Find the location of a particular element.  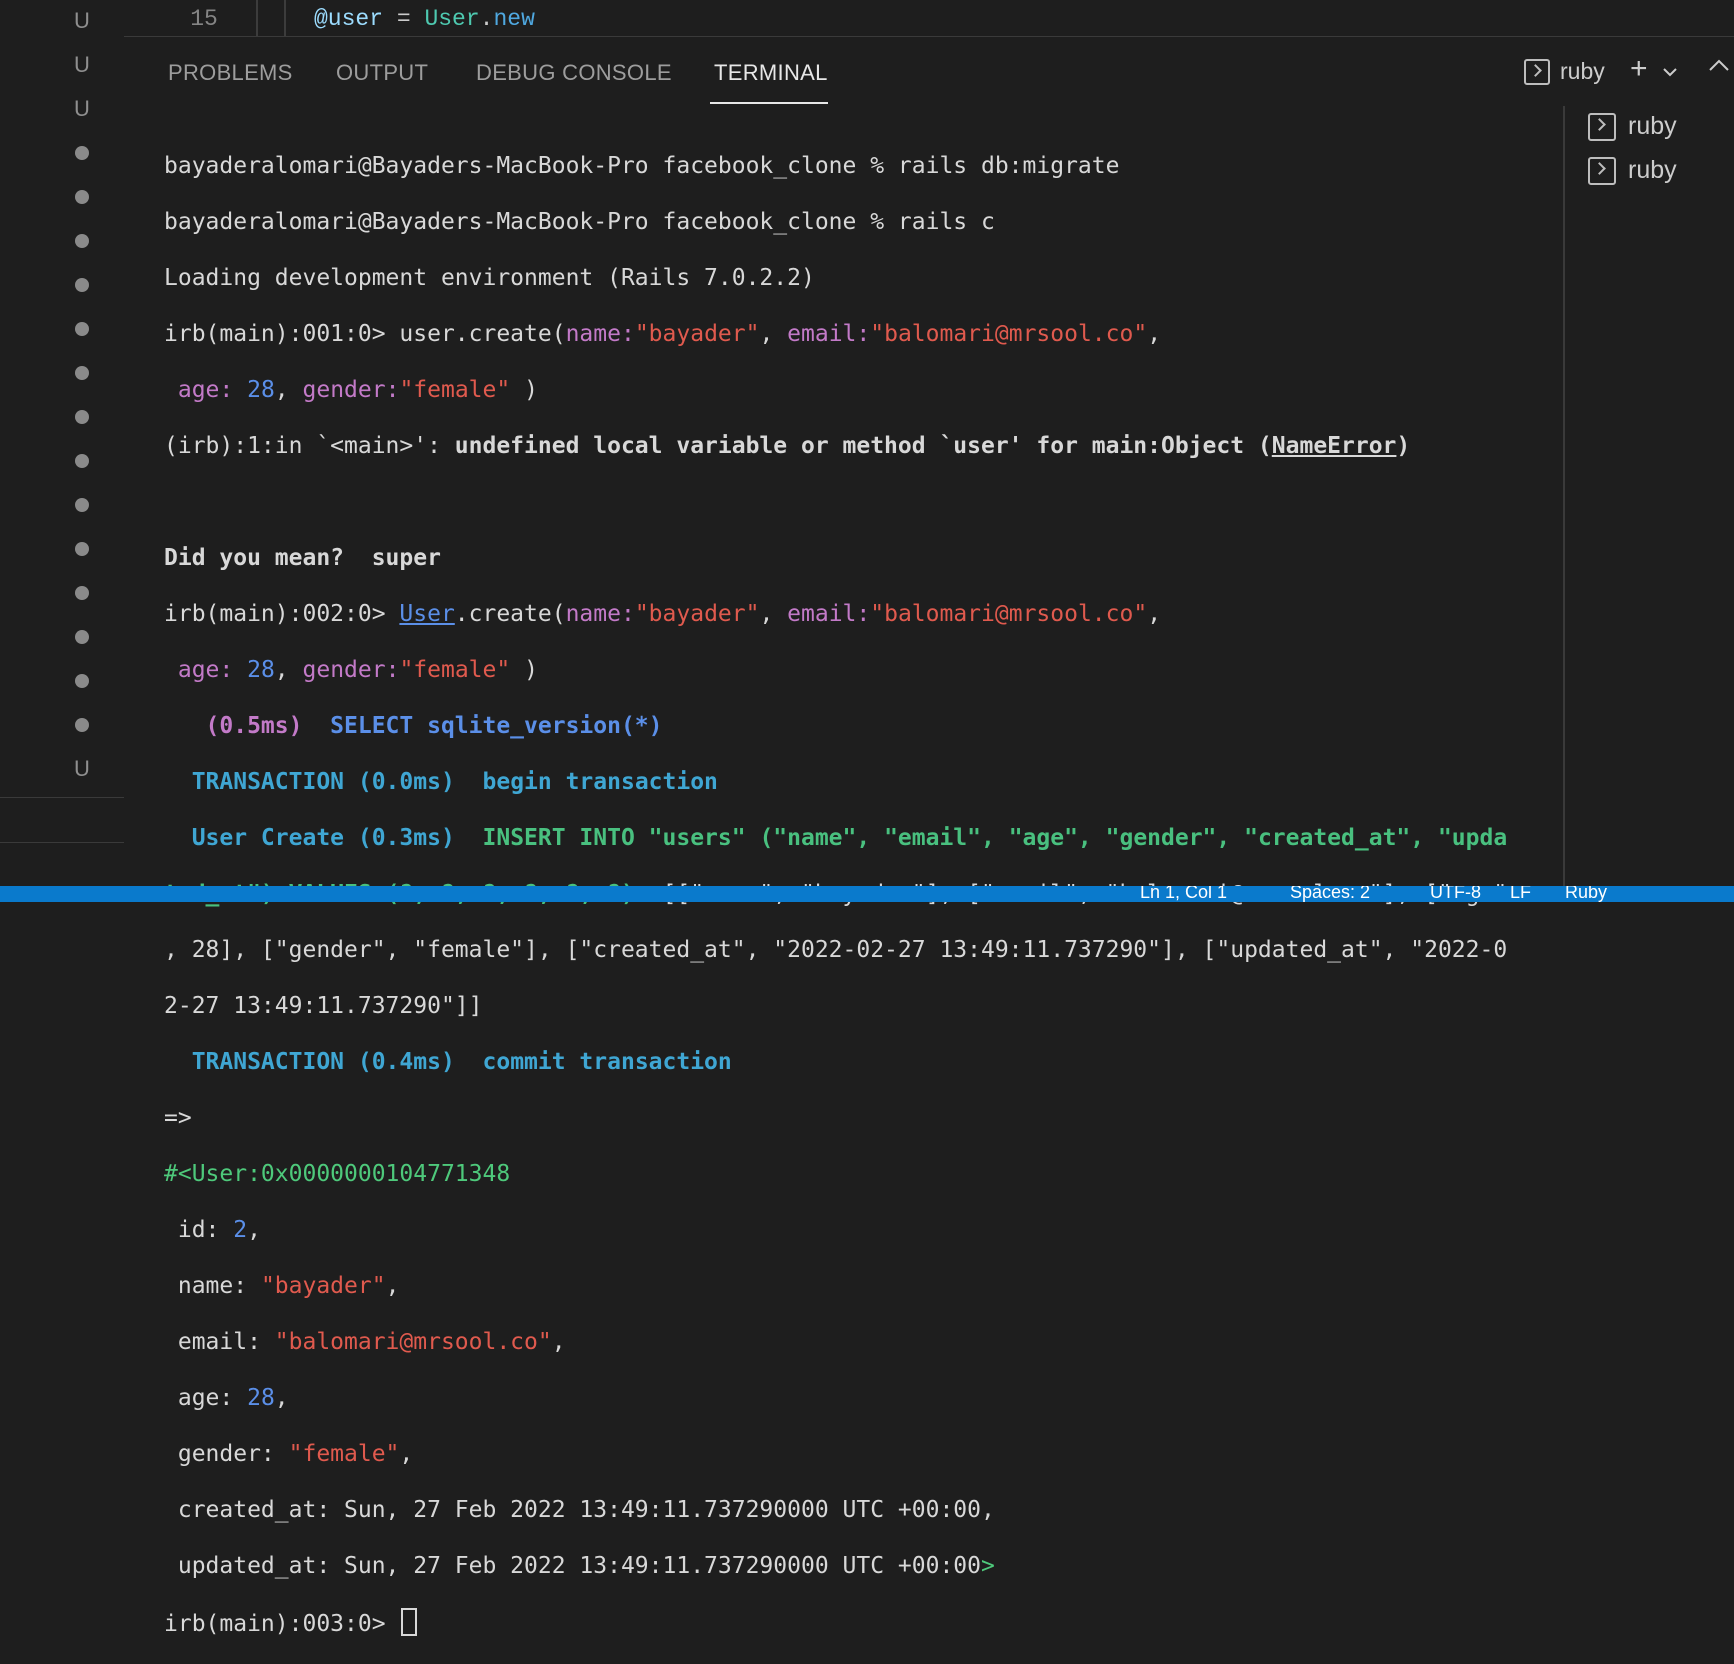

new-terminal-plus-icon: + is located at coordinates (1639, 69).